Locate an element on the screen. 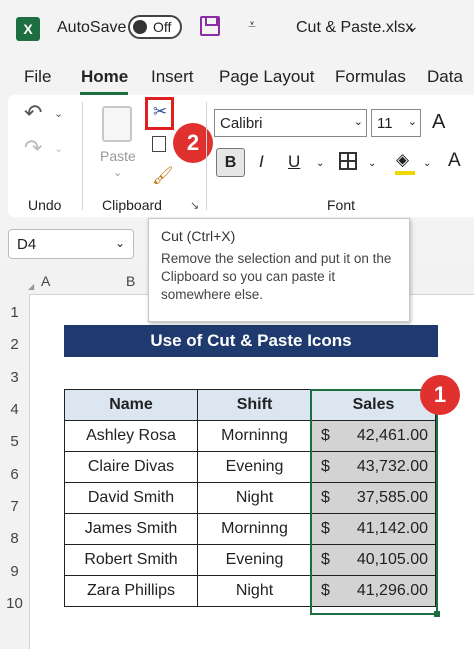 The width and height of the screenshot is (474, 649). cell-name: David Smith is located at coordinates (131, 498).